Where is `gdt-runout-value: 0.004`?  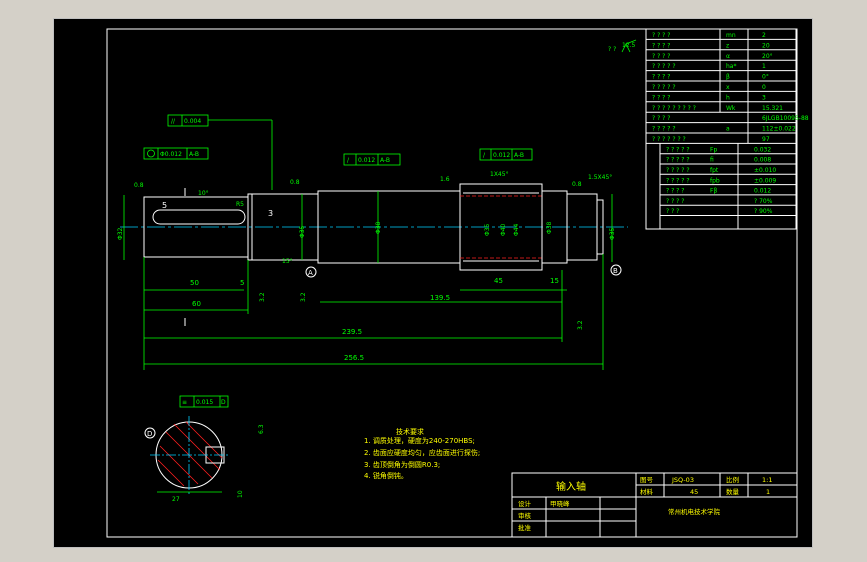
gdt-runout-value: 0.004 is located at coordinates (192, 121).